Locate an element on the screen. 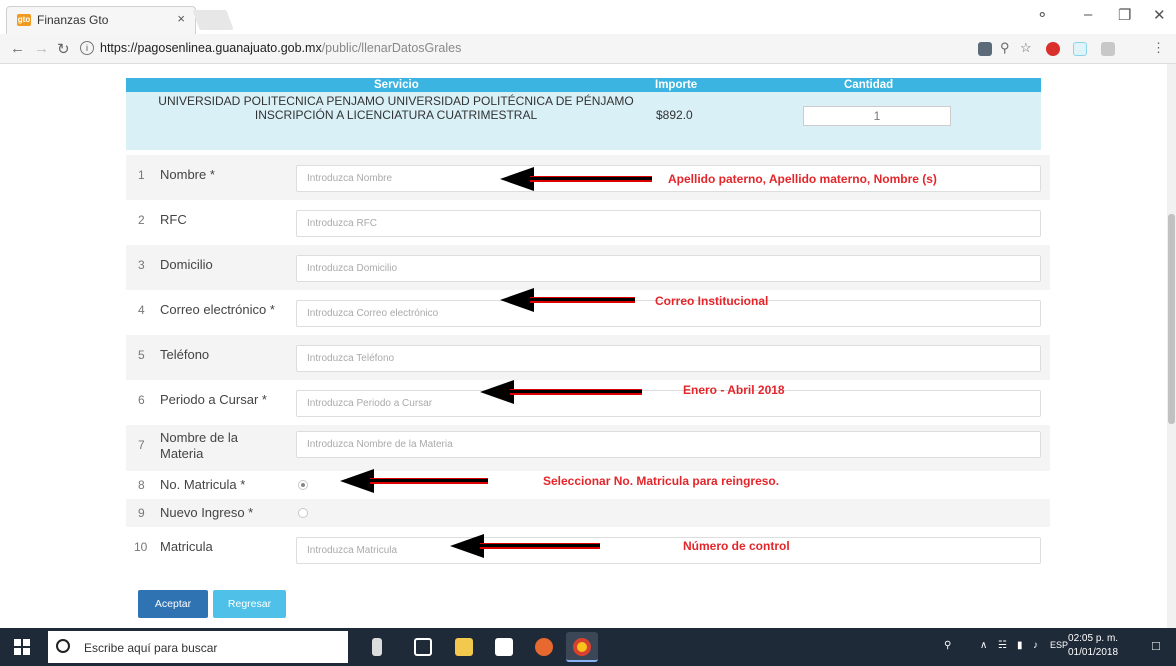 Image resolution: width=1176 pixels, height=666 pixels. scrollbar-thumb is located at coordinates (1171, 319).